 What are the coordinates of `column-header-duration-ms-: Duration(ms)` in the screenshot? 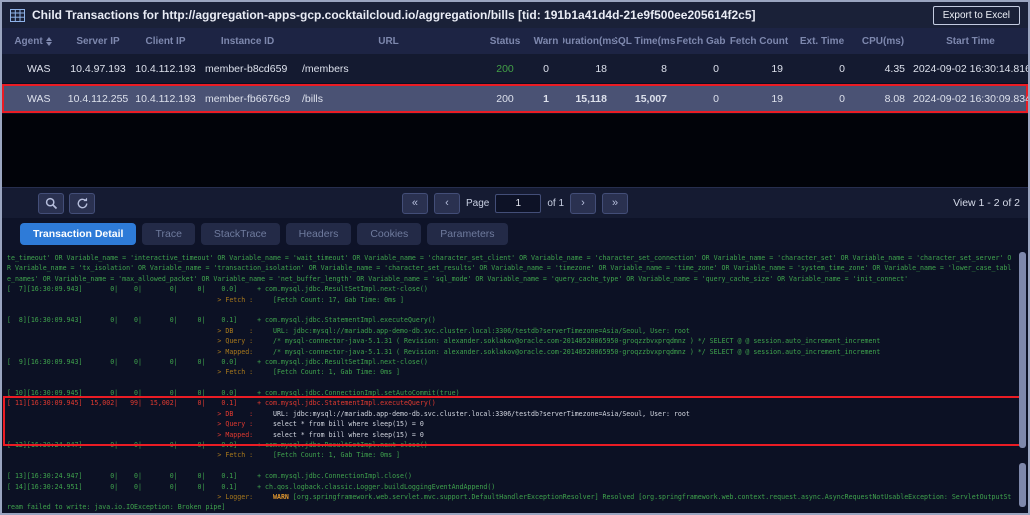 It's located at (589, 41).